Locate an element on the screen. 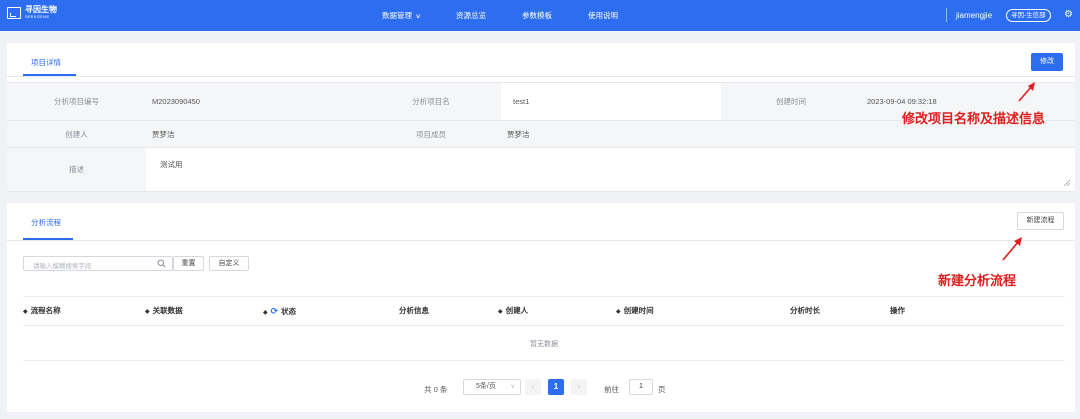  search-placeholder: 请输入模糊搜索字段 is located at coordinates (62, 266).